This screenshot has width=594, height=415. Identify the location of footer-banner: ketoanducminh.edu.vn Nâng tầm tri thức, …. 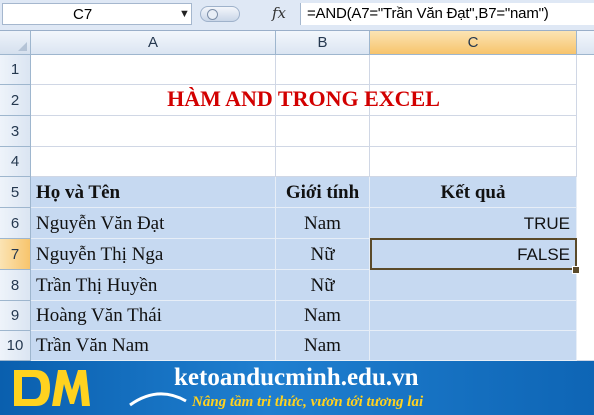
(297, 388).